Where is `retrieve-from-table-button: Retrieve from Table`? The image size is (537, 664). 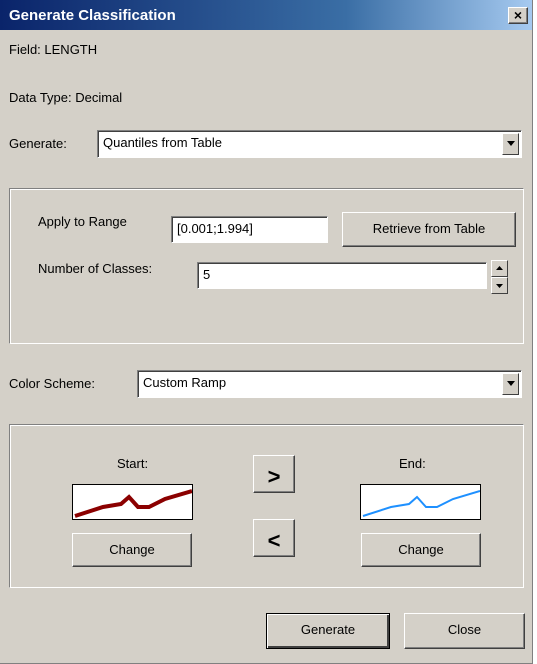
retrieve-from-table-button: Retrieve from Table is located at coordinates (429, 229).